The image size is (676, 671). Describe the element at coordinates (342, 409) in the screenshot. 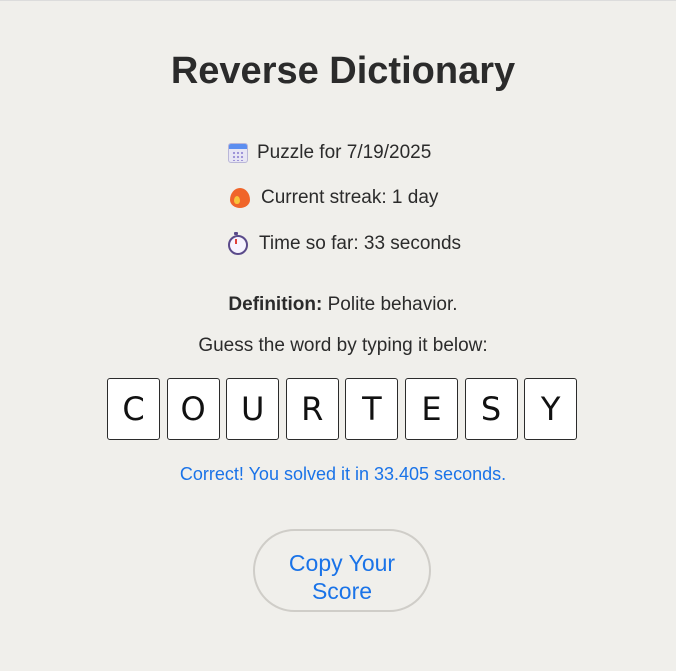

I see `letter-tiles: C O U R T E S Y` at that location.